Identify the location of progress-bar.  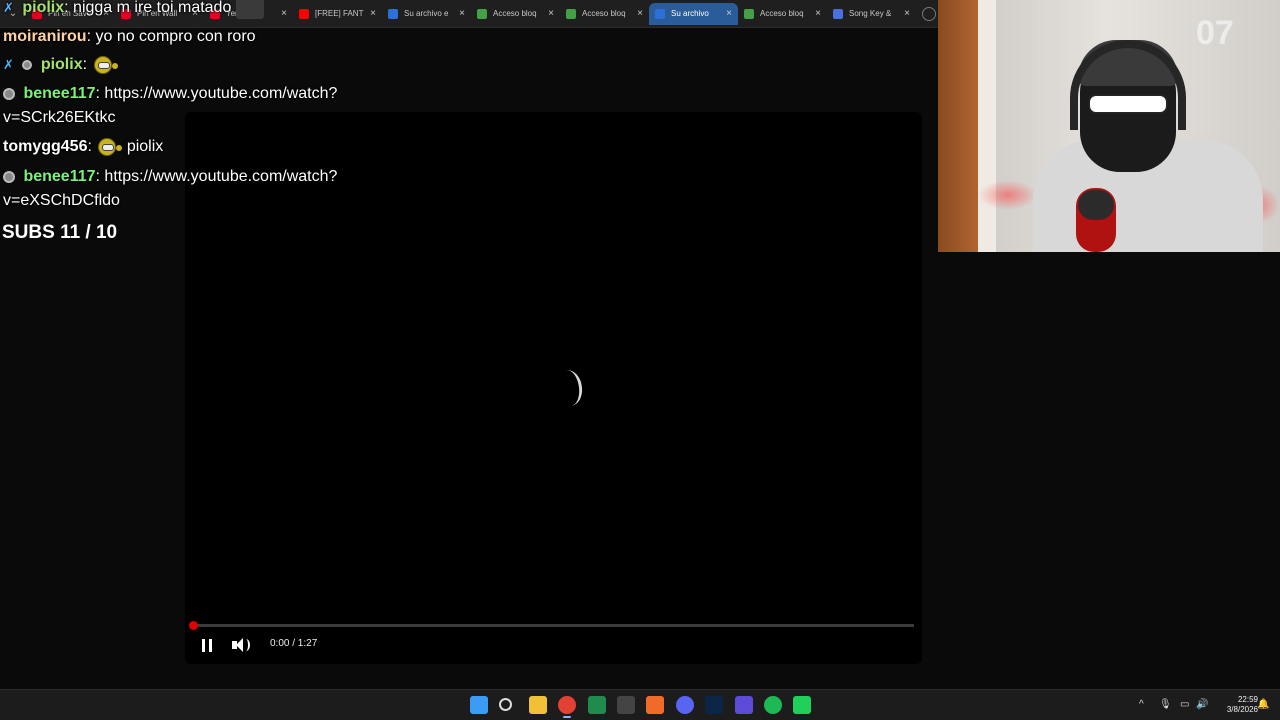
(551, 625).